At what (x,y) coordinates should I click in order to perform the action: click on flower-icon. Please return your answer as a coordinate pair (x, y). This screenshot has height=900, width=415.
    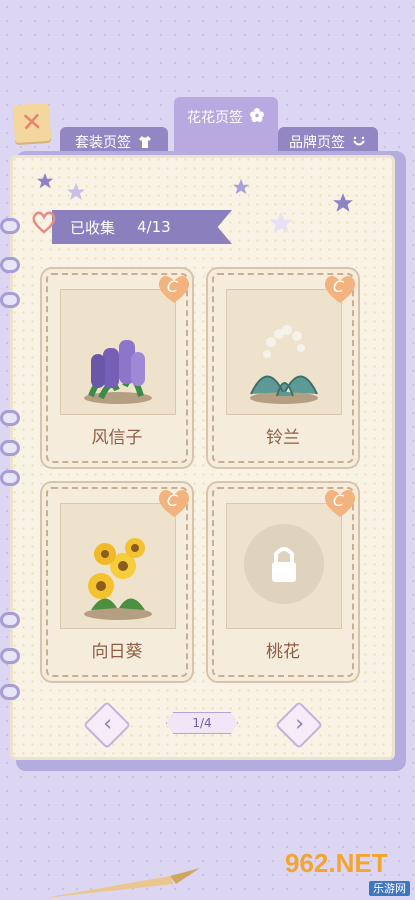
    Looking at the image, I should click on (257, 115).